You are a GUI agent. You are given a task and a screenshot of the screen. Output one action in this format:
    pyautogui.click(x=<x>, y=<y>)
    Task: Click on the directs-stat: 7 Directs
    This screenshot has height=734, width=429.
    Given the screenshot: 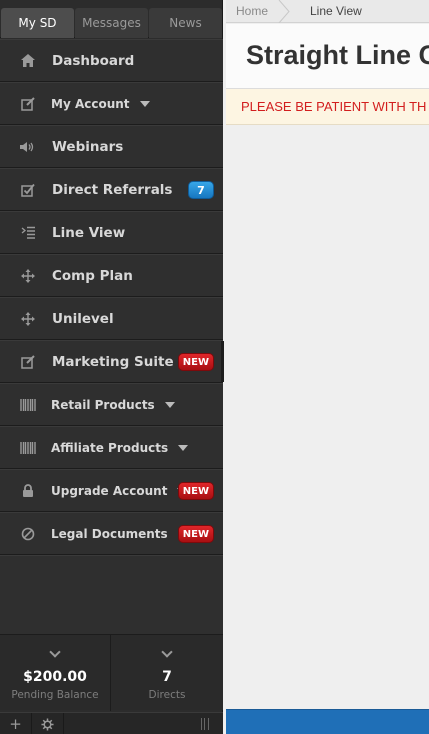 What is the action you would take?
    pyautogui.click(x=167, y=673)
    